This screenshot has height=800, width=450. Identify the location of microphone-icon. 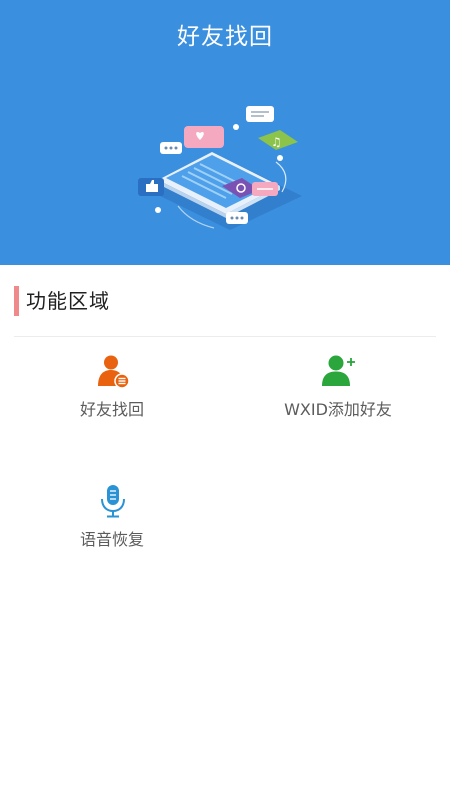
(113, 501).